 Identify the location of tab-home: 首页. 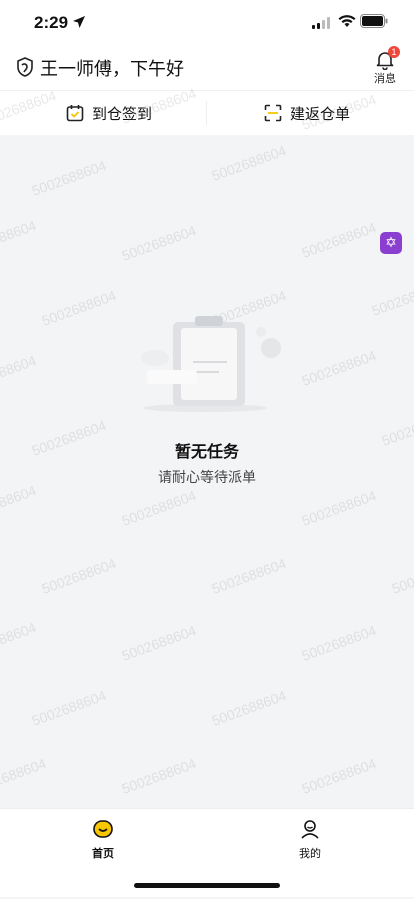
(103, 840).